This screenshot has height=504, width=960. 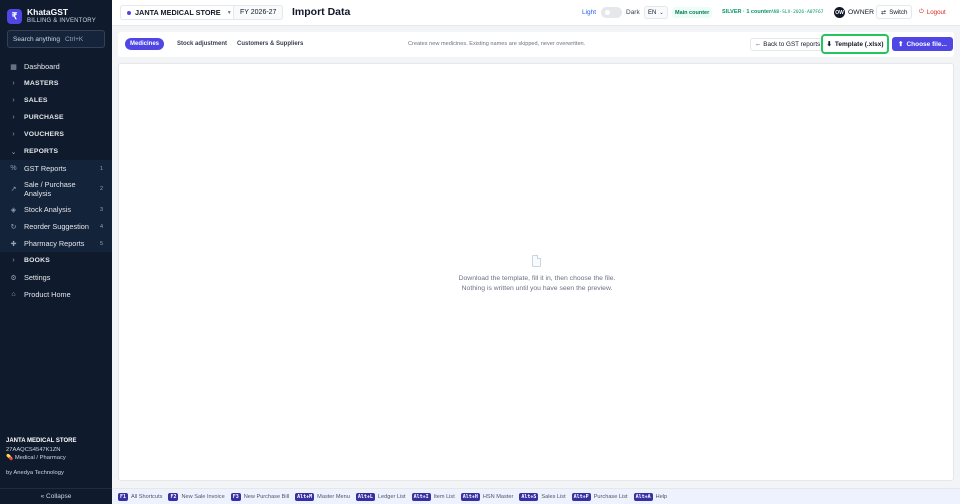 What do you see at coordinates (633, 12) in the screenshot?
I see `dark-mode-label: Dark` at bounding box center [633, 12].